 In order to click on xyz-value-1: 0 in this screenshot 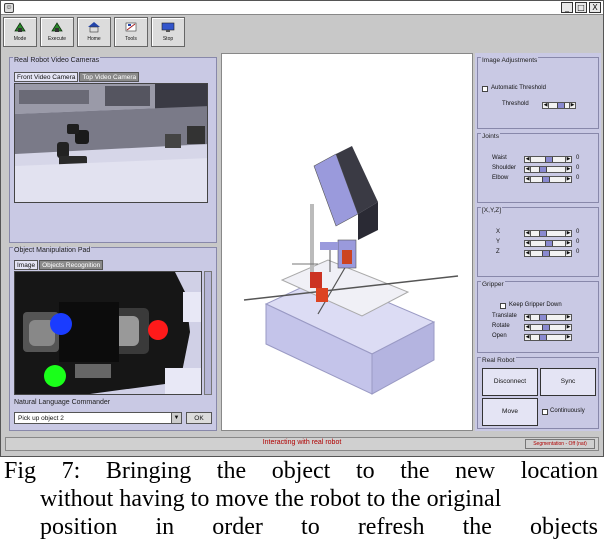, I will do `click(578, 242)`.